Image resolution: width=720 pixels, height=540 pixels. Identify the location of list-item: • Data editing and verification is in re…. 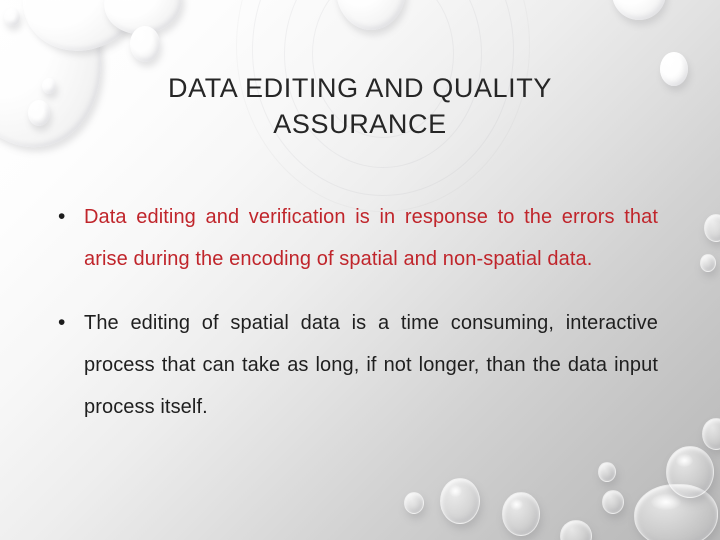
(356, 238).